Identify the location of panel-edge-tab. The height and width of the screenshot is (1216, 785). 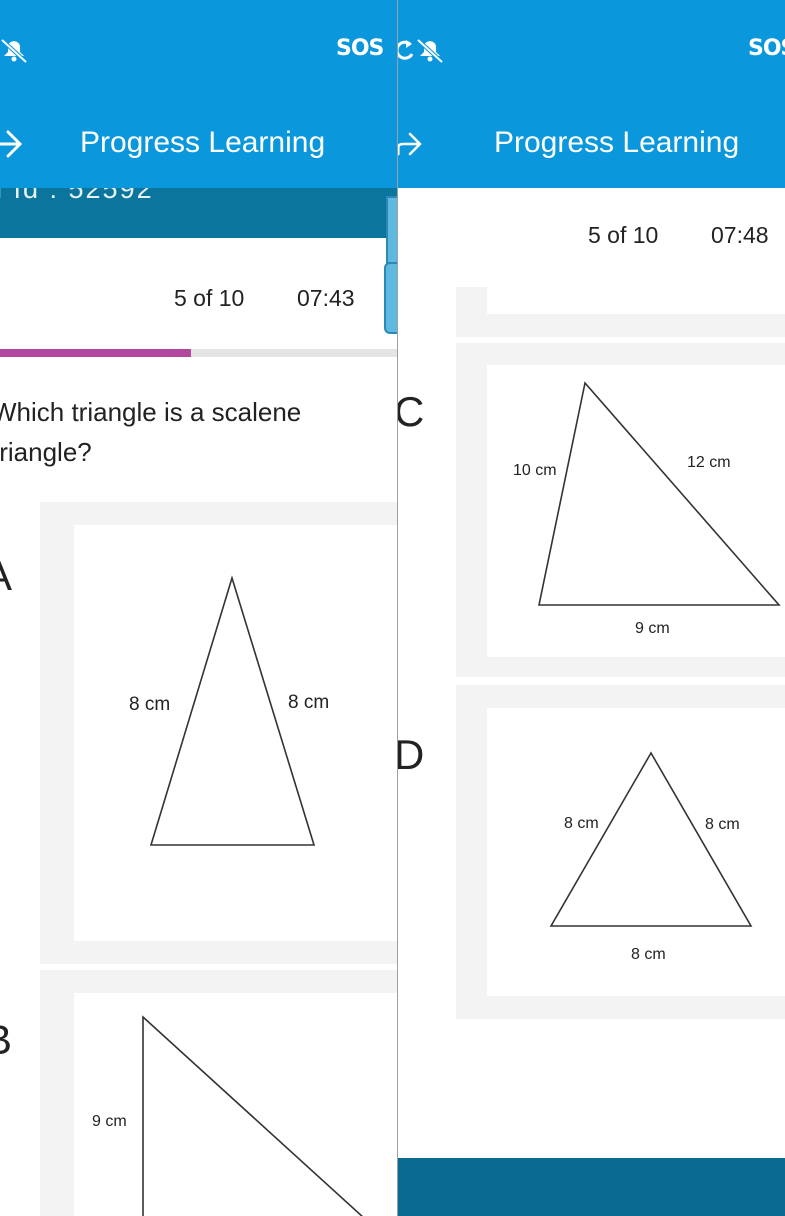
(391, 298).